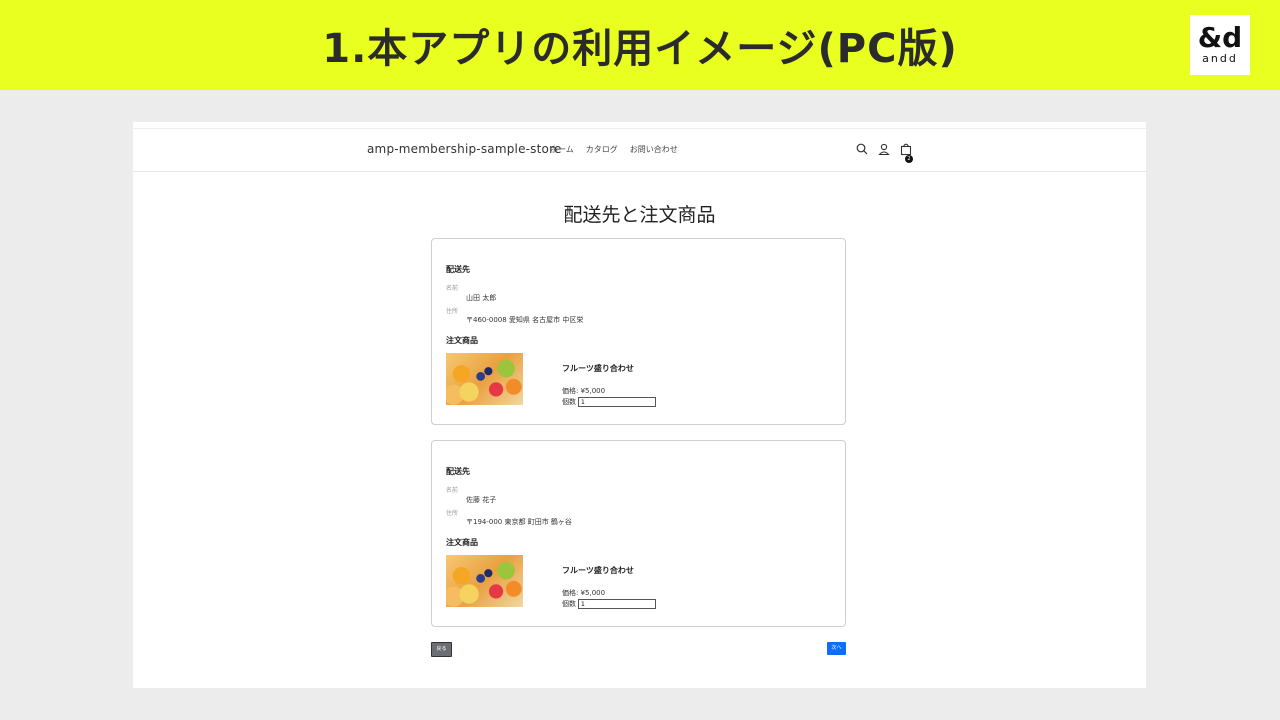 The width and height of the screenshot is (1280, 720). Describe the element at coordinates (441, 649) in the screenshot. I see `back-button: 戻る` at that location.